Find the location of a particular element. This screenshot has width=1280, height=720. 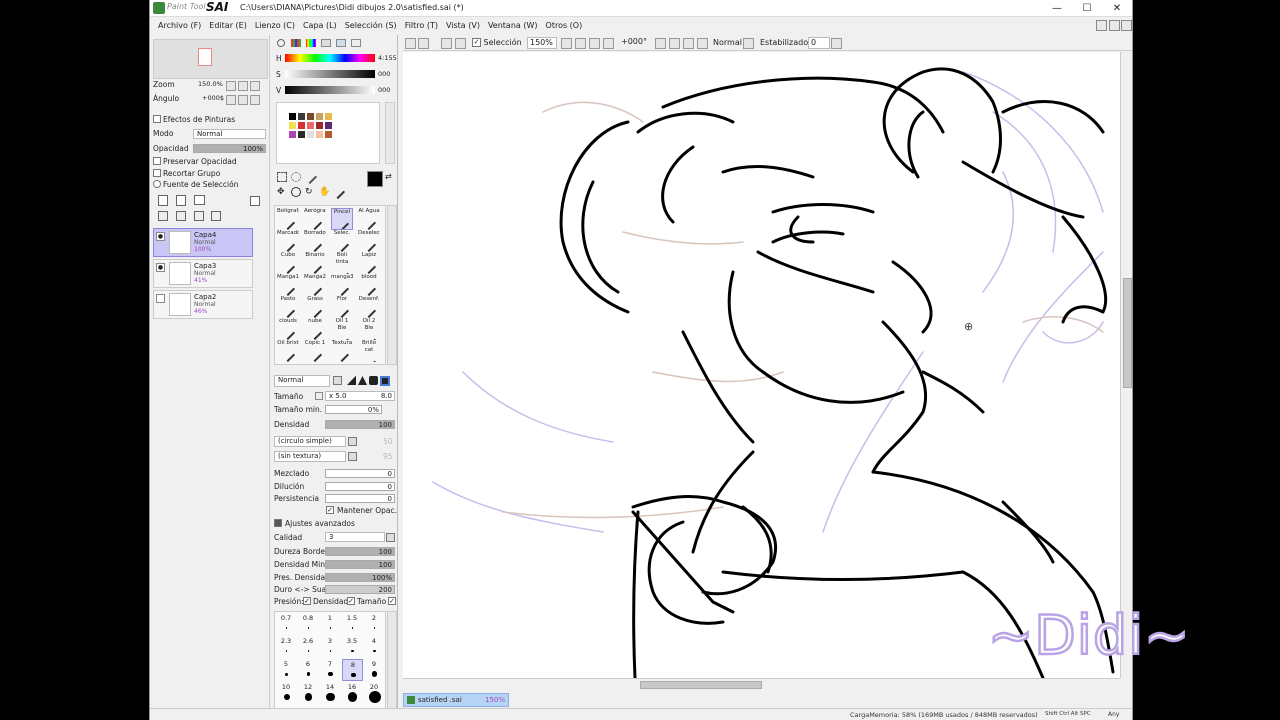

zoom-reset-icon is located at coordinates (255, 86).